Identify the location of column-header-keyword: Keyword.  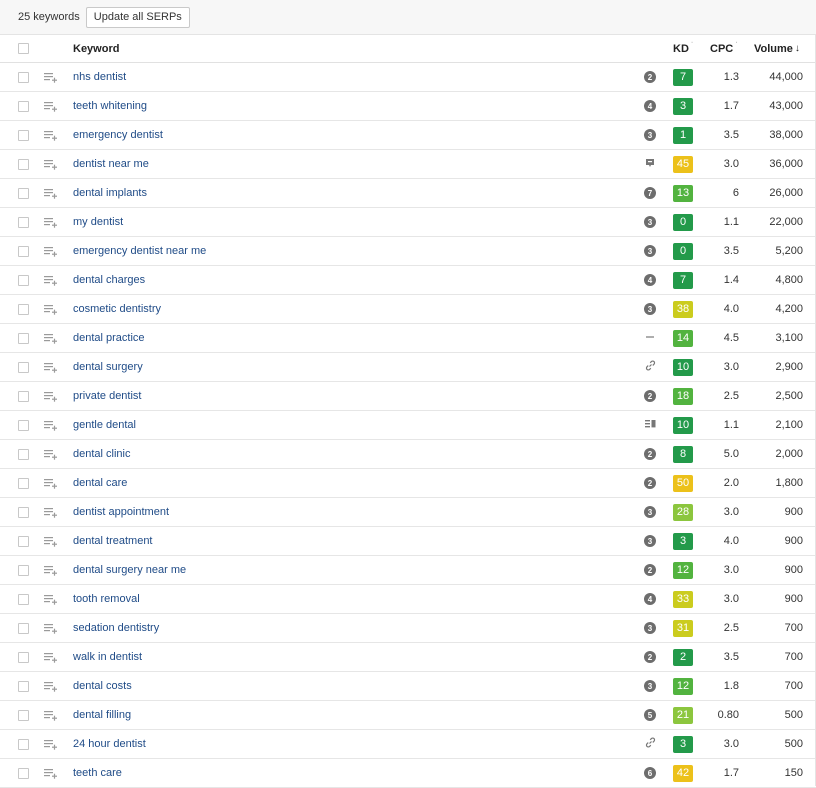
(96, 48).